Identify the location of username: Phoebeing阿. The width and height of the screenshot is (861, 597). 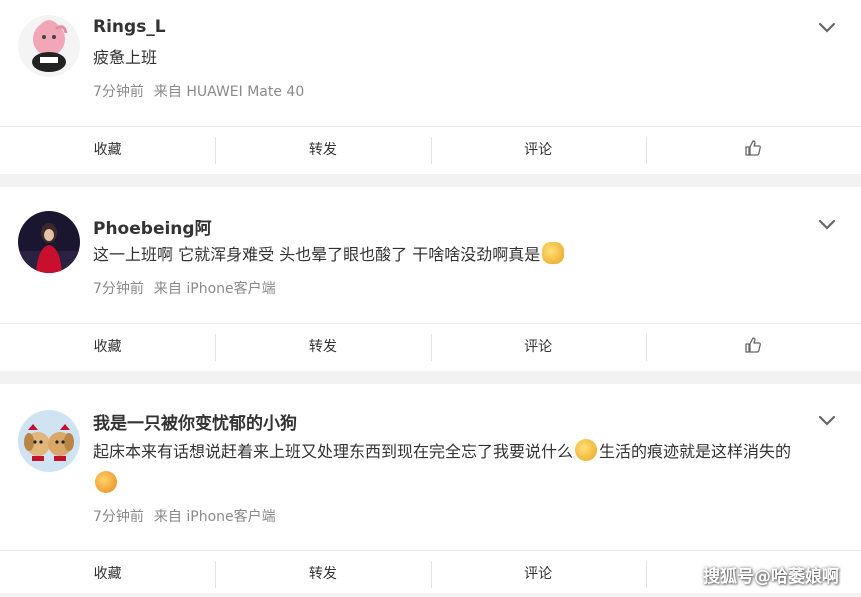
(152, 226).